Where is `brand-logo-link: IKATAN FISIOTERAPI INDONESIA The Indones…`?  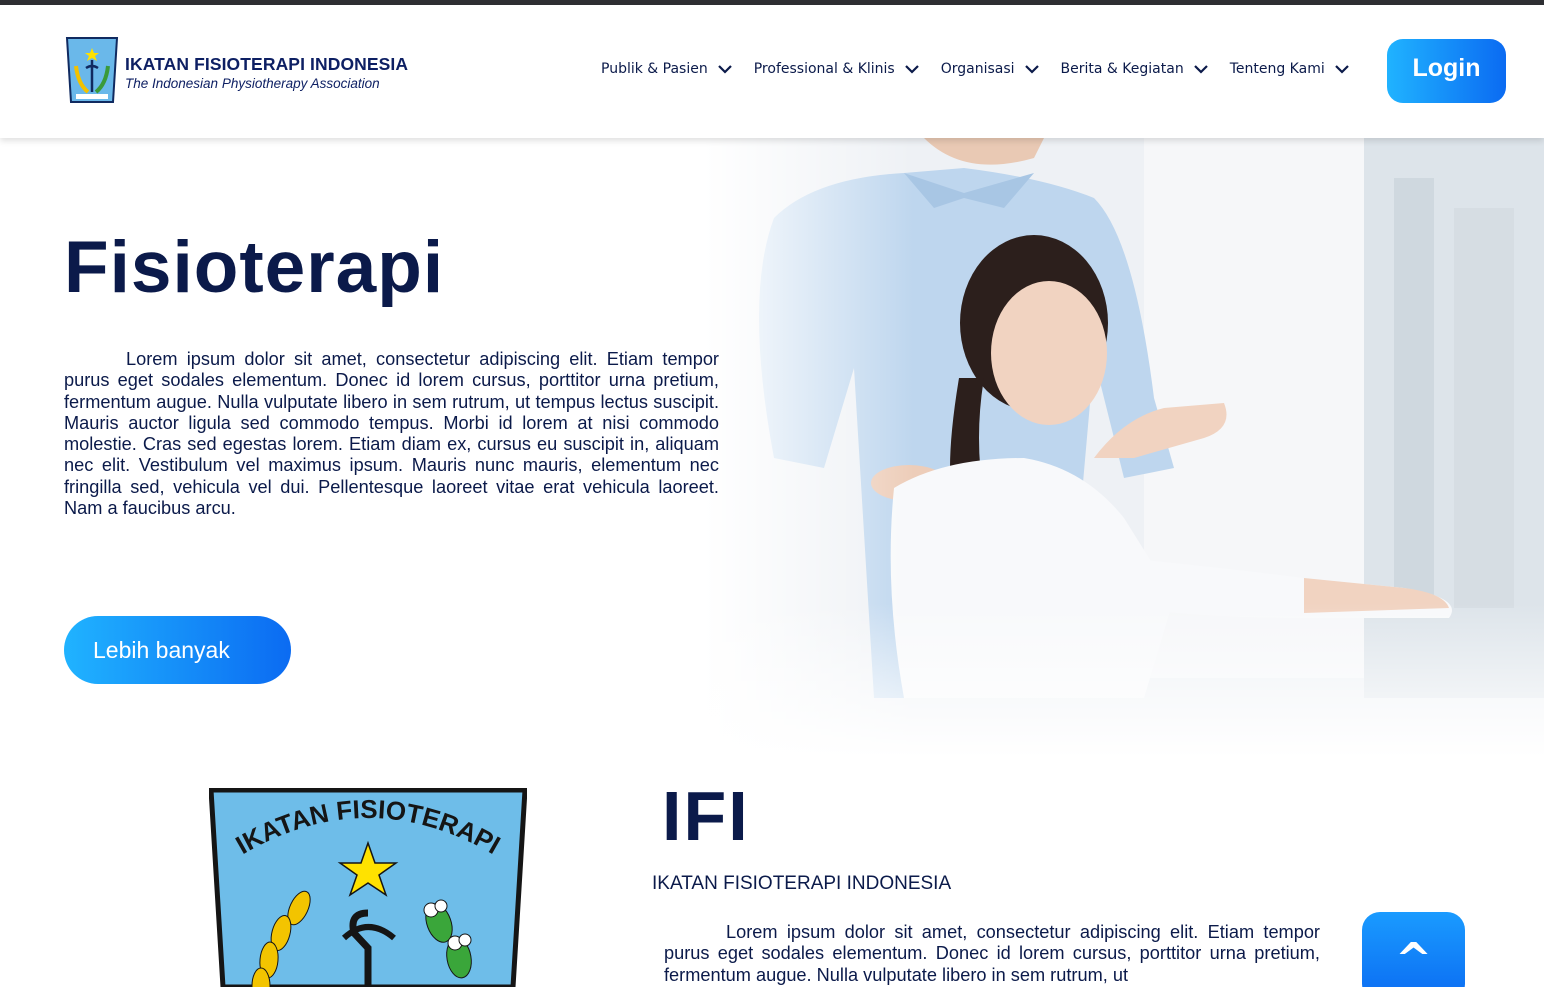 brand-logo-link: IKATAN FISIOTERAPI INDONESIA The Indones… is located at coordinates (236, 72).